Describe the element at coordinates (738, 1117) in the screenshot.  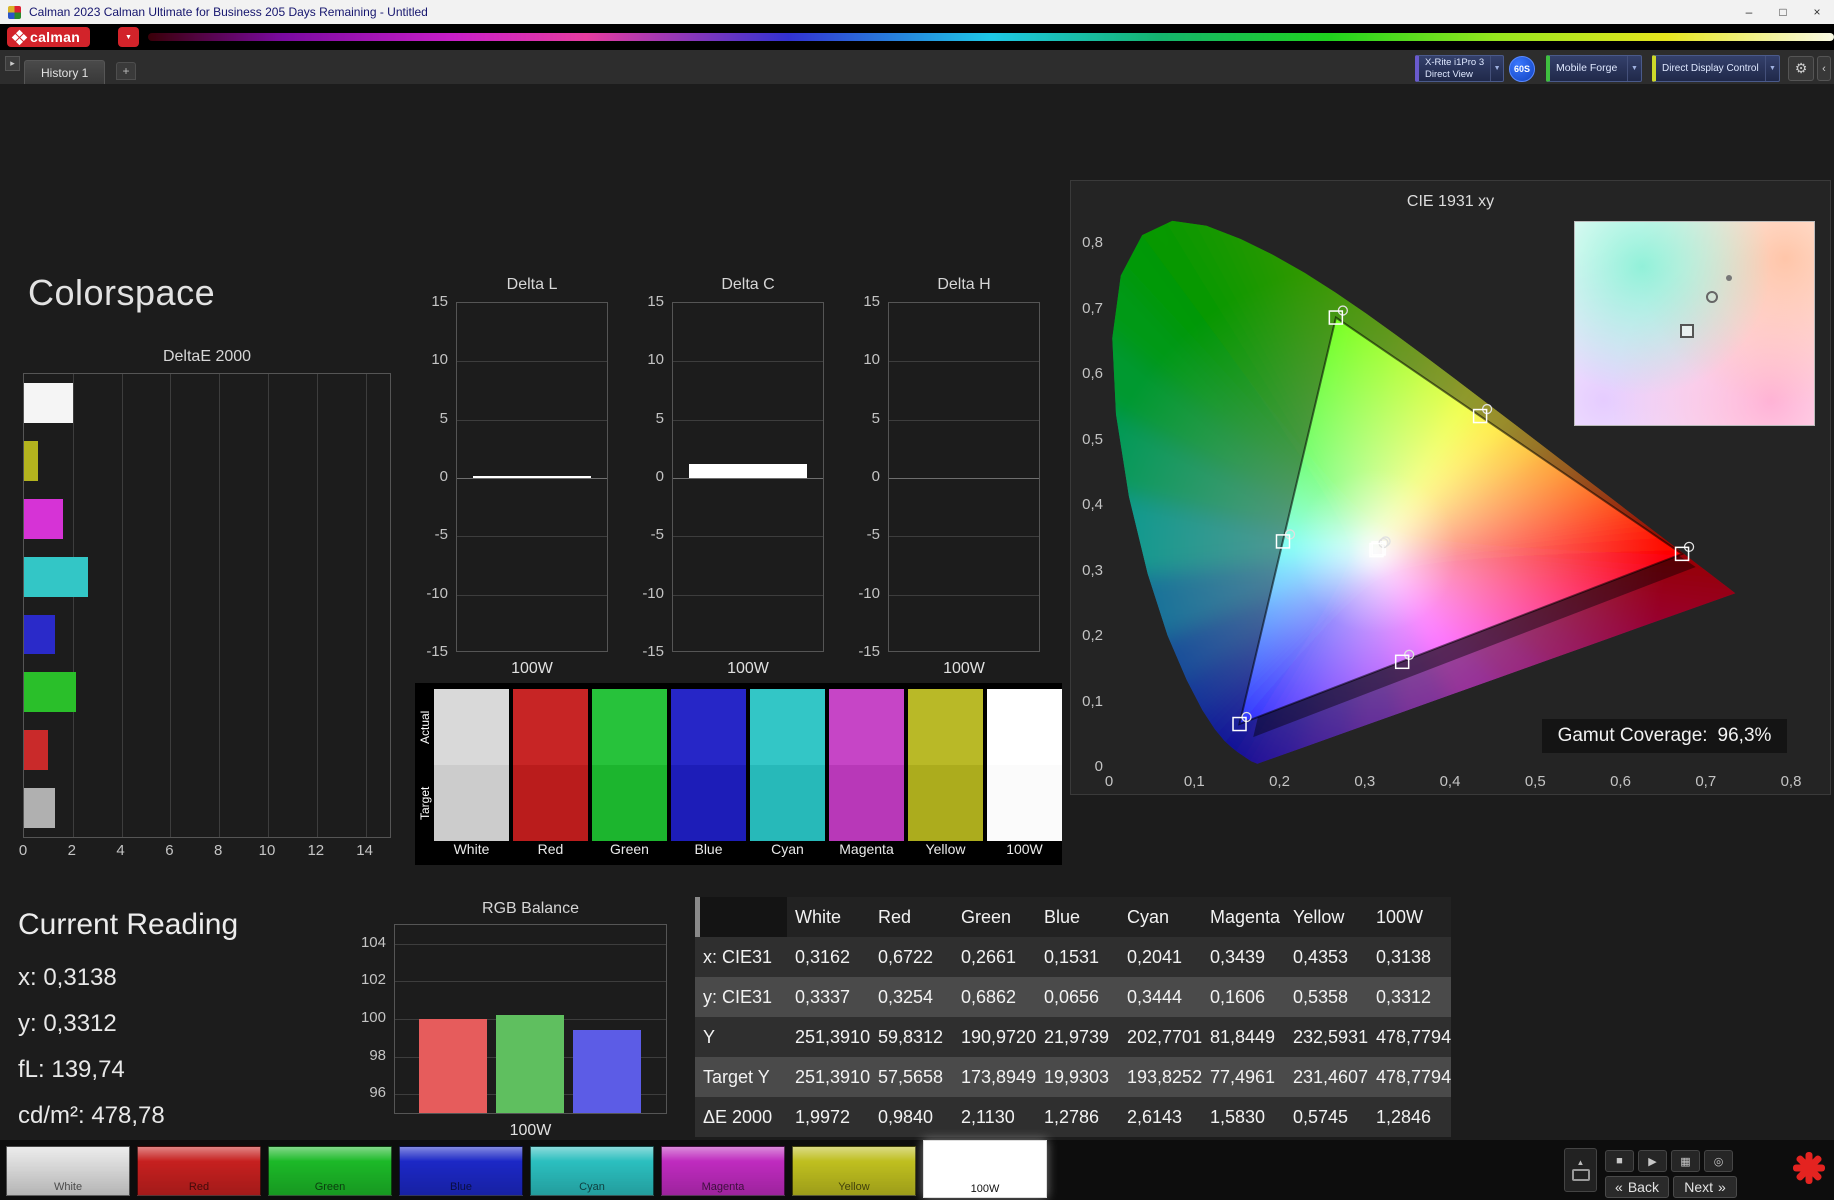
I see `row-label: ΔE 2000` at that location.